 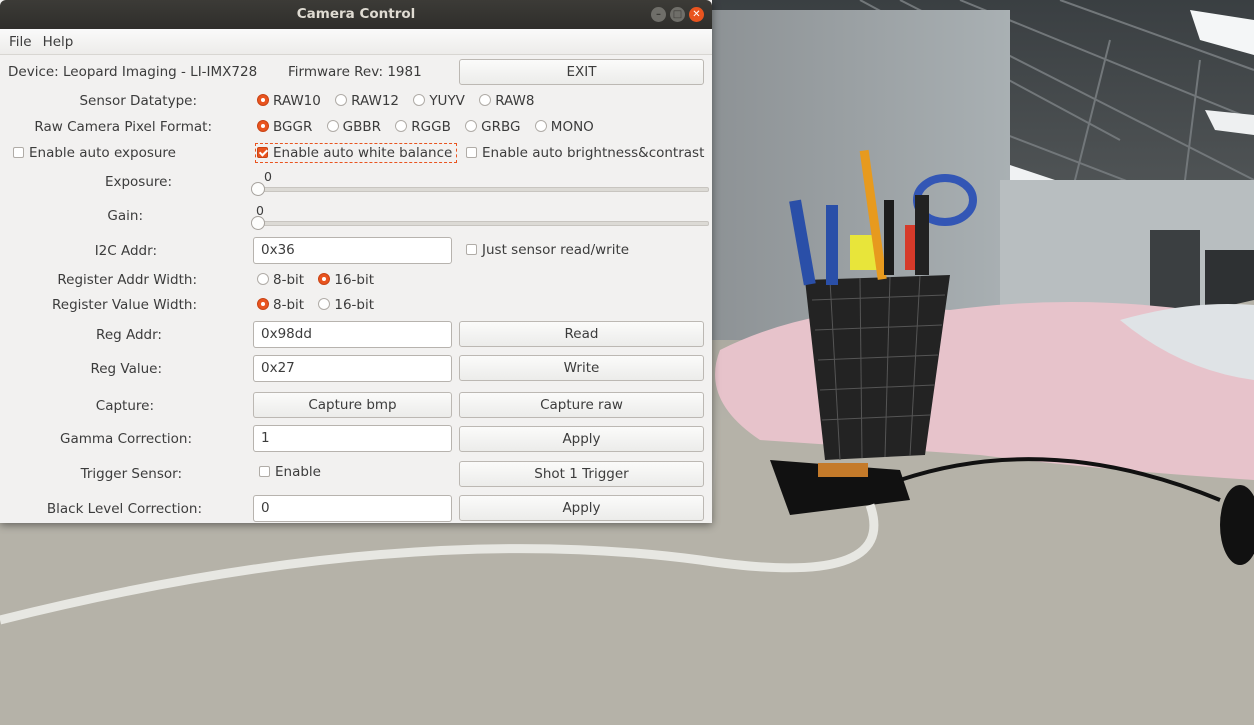 I want to click on i2c-addr-label: I2C Addr:, so click(x=125, y=251).